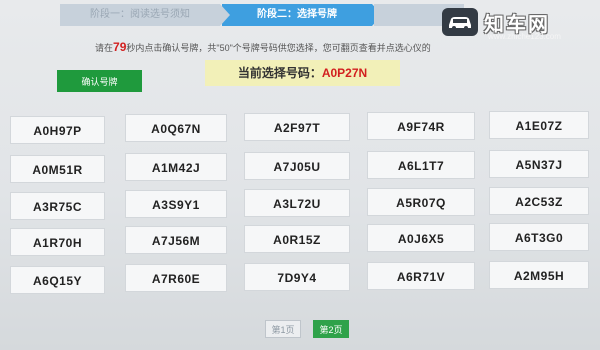 This screenshot has height=350, width=600. Describe the element at coordinates (176, 204) in the screenshot. I see `plate-option: A3S9Y1` at that location.